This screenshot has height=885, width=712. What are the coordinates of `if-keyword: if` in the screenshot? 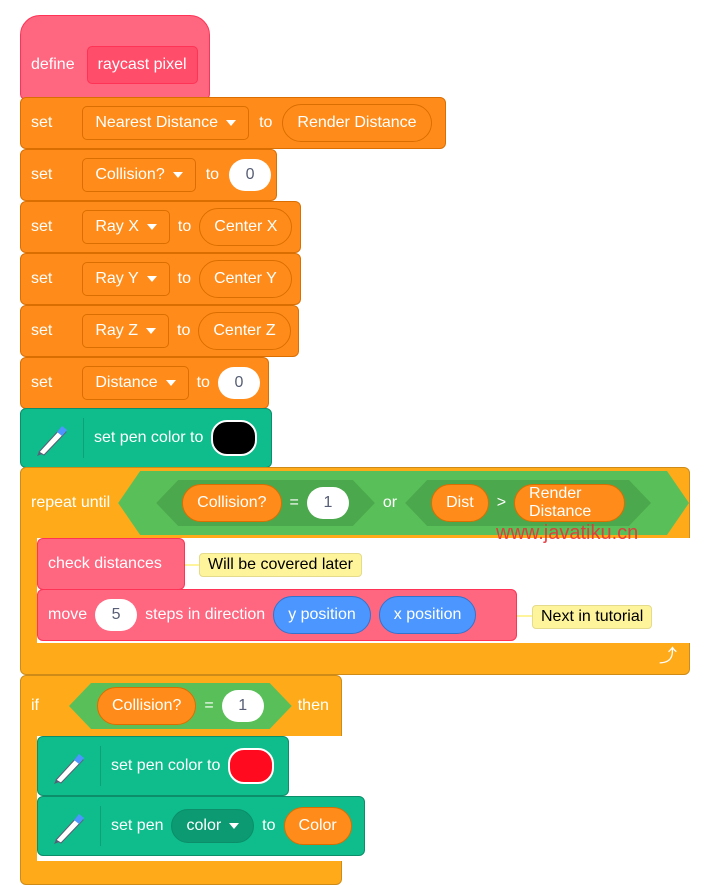 It's located at (35, 705).